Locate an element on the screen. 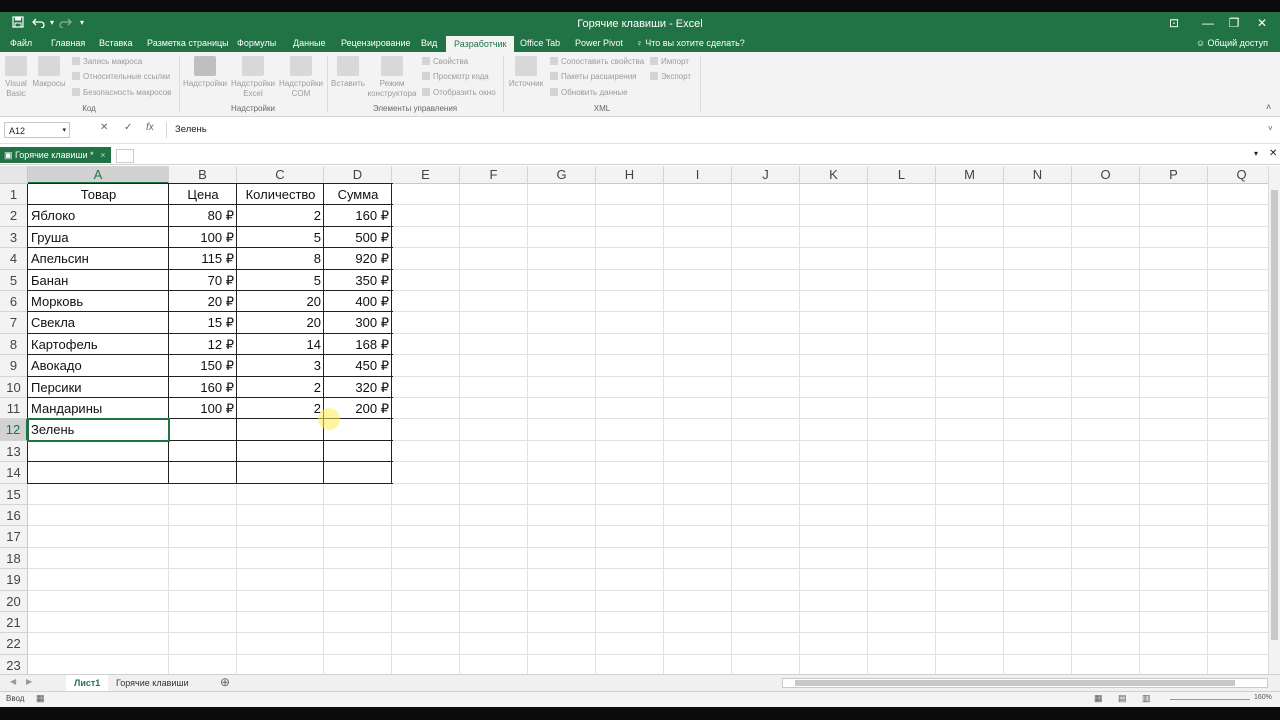 The height and width of the screenshot is (720, 1280). row-header-2: 2 is located at coordinates (14, 216).